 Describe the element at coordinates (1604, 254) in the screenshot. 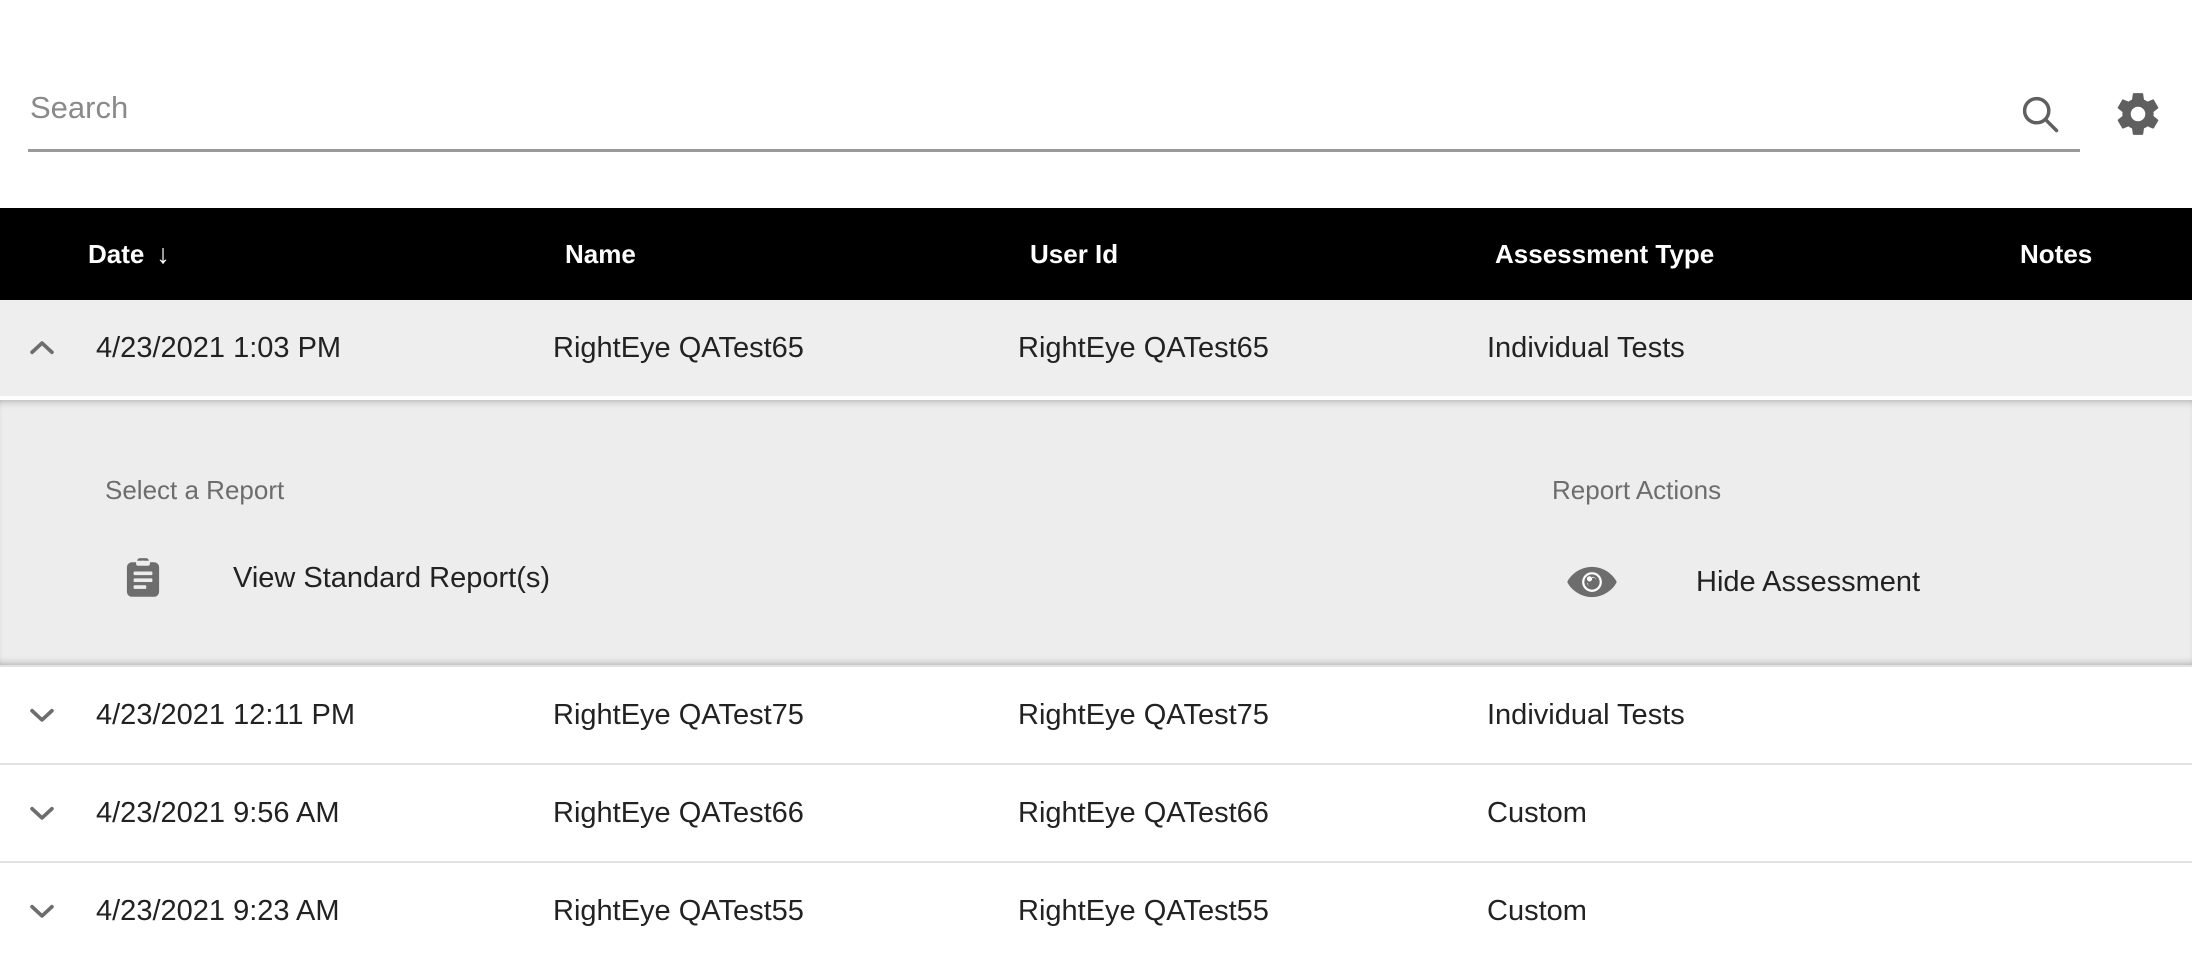

I see `column-header-assessment-type: Assessment Type` at that location.